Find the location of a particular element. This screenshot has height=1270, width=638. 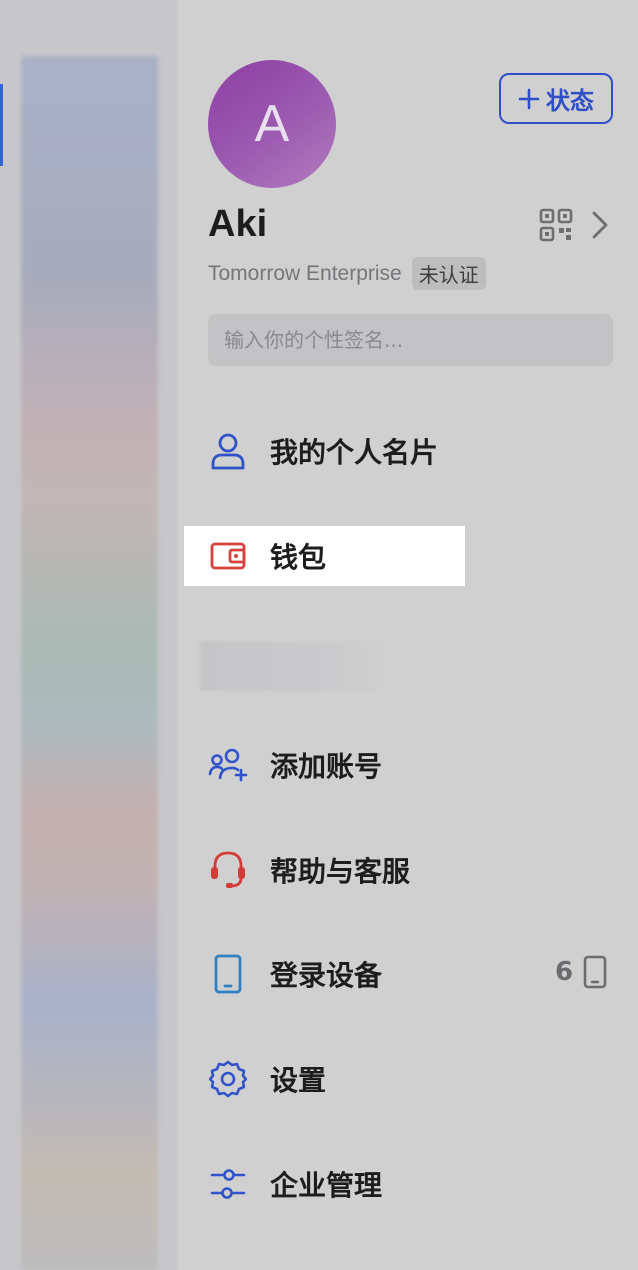

menu-label-add-account: 添加账号 is located at coordinates (326, 766).